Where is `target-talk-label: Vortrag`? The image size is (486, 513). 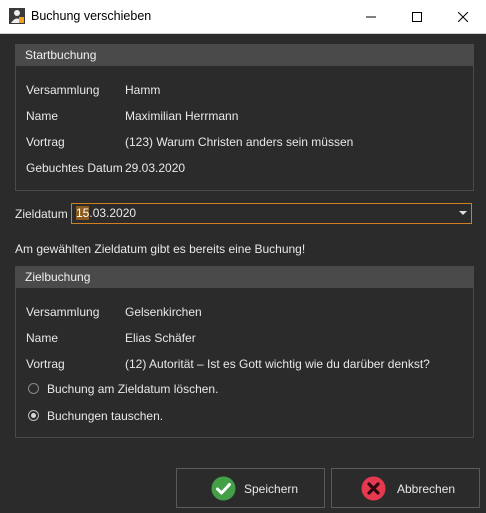
target-talk-label: Vortrag is located at coordinates (45, 364).